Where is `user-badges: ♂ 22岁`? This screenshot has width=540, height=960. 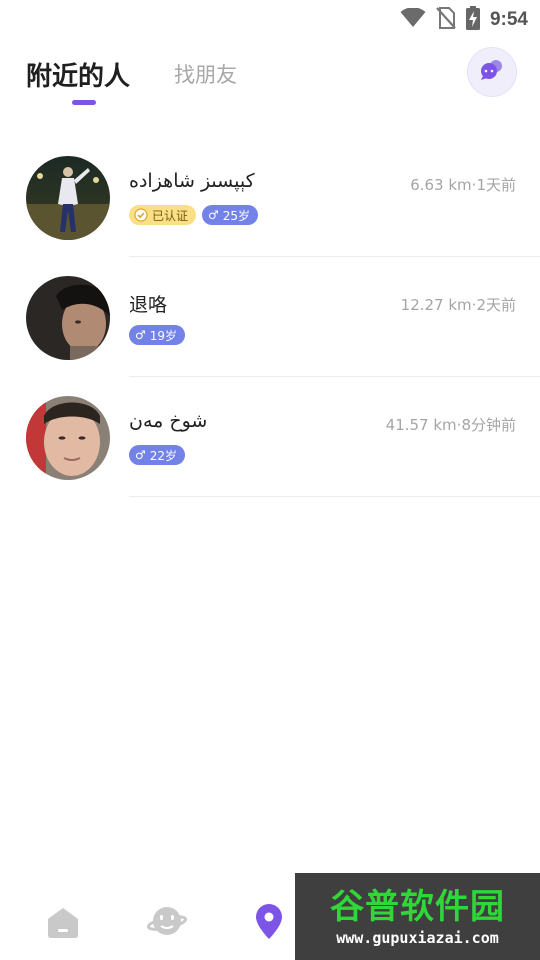
user-badges: ♂ 22岁 is located at coordinates (157, 455).